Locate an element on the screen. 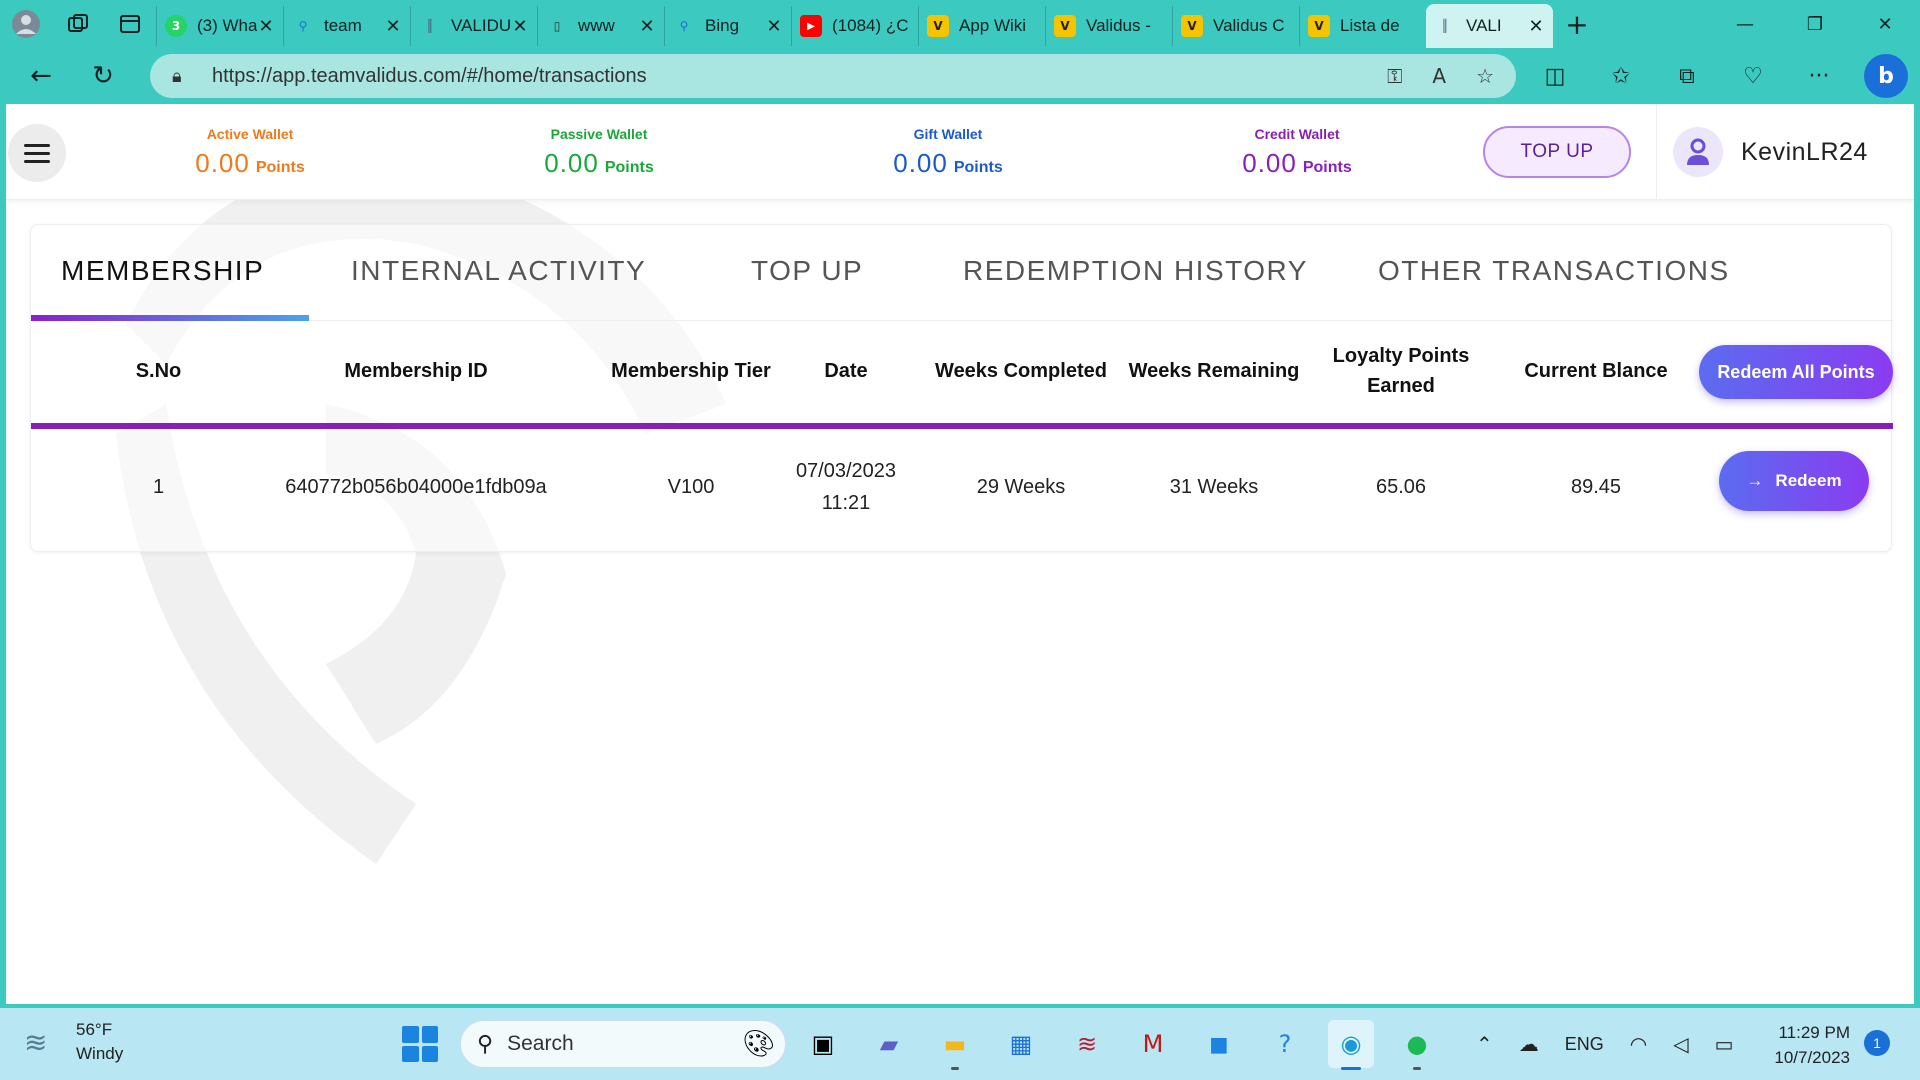 This screenshot has height=1080, width=1920. cell-loyalty-points: 65.06 is located at coordinates (1401, 487).